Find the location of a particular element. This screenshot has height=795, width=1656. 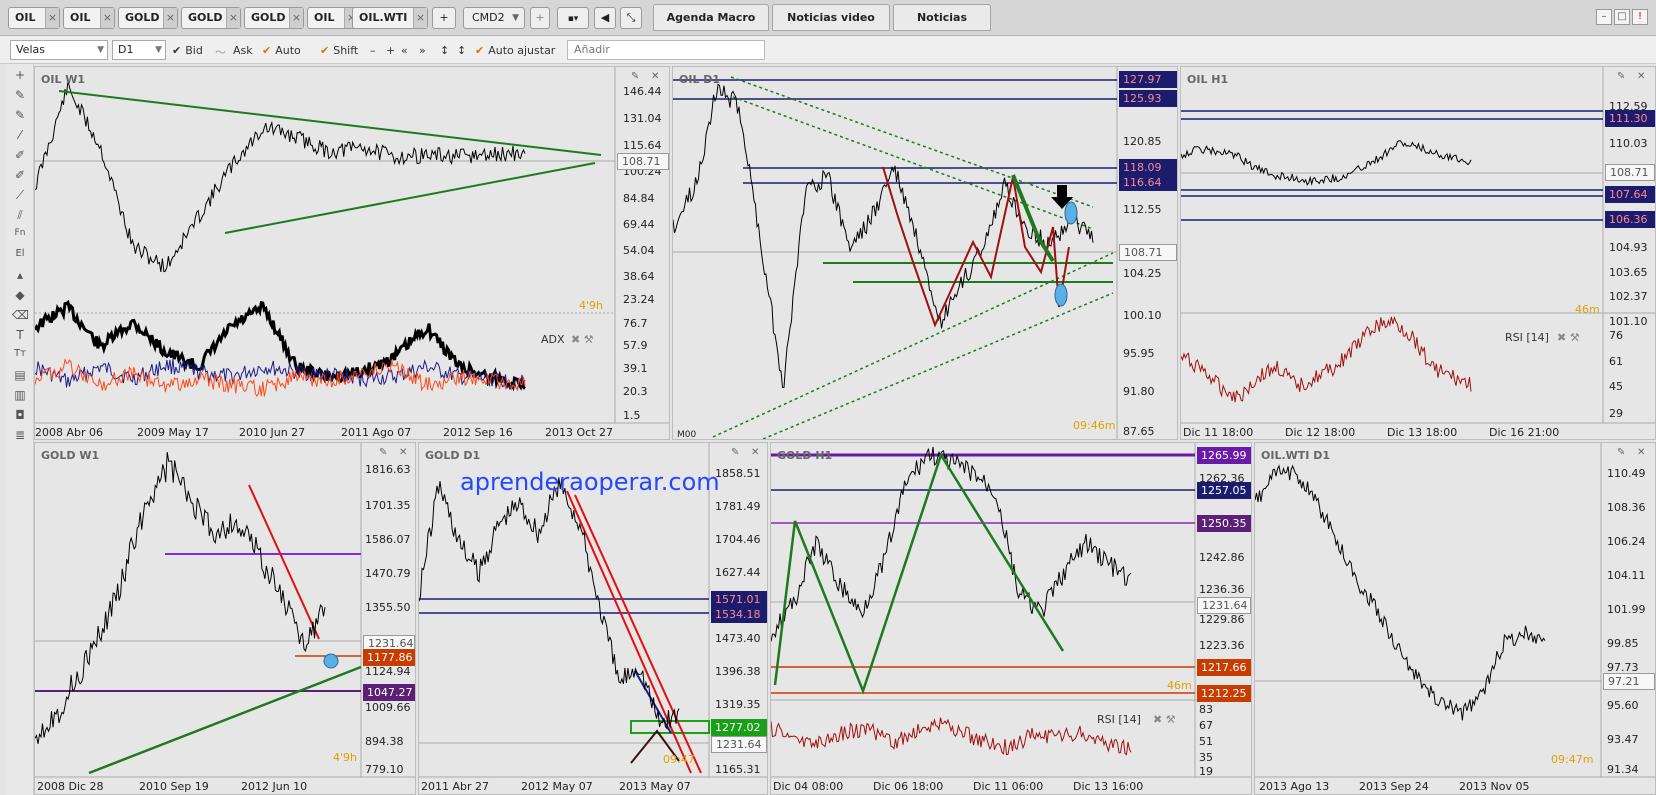

maximize-icon: □ is located at coordinates (1622, 17).